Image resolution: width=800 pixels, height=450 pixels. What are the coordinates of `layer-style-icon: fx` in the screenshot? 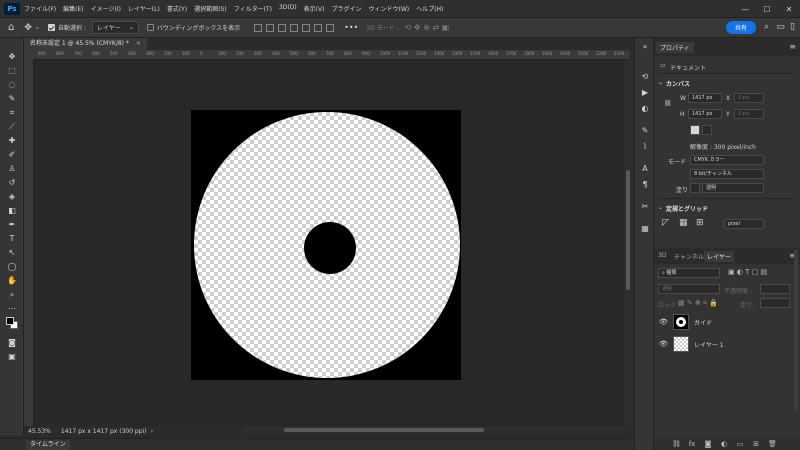 It's located at (692, 444).